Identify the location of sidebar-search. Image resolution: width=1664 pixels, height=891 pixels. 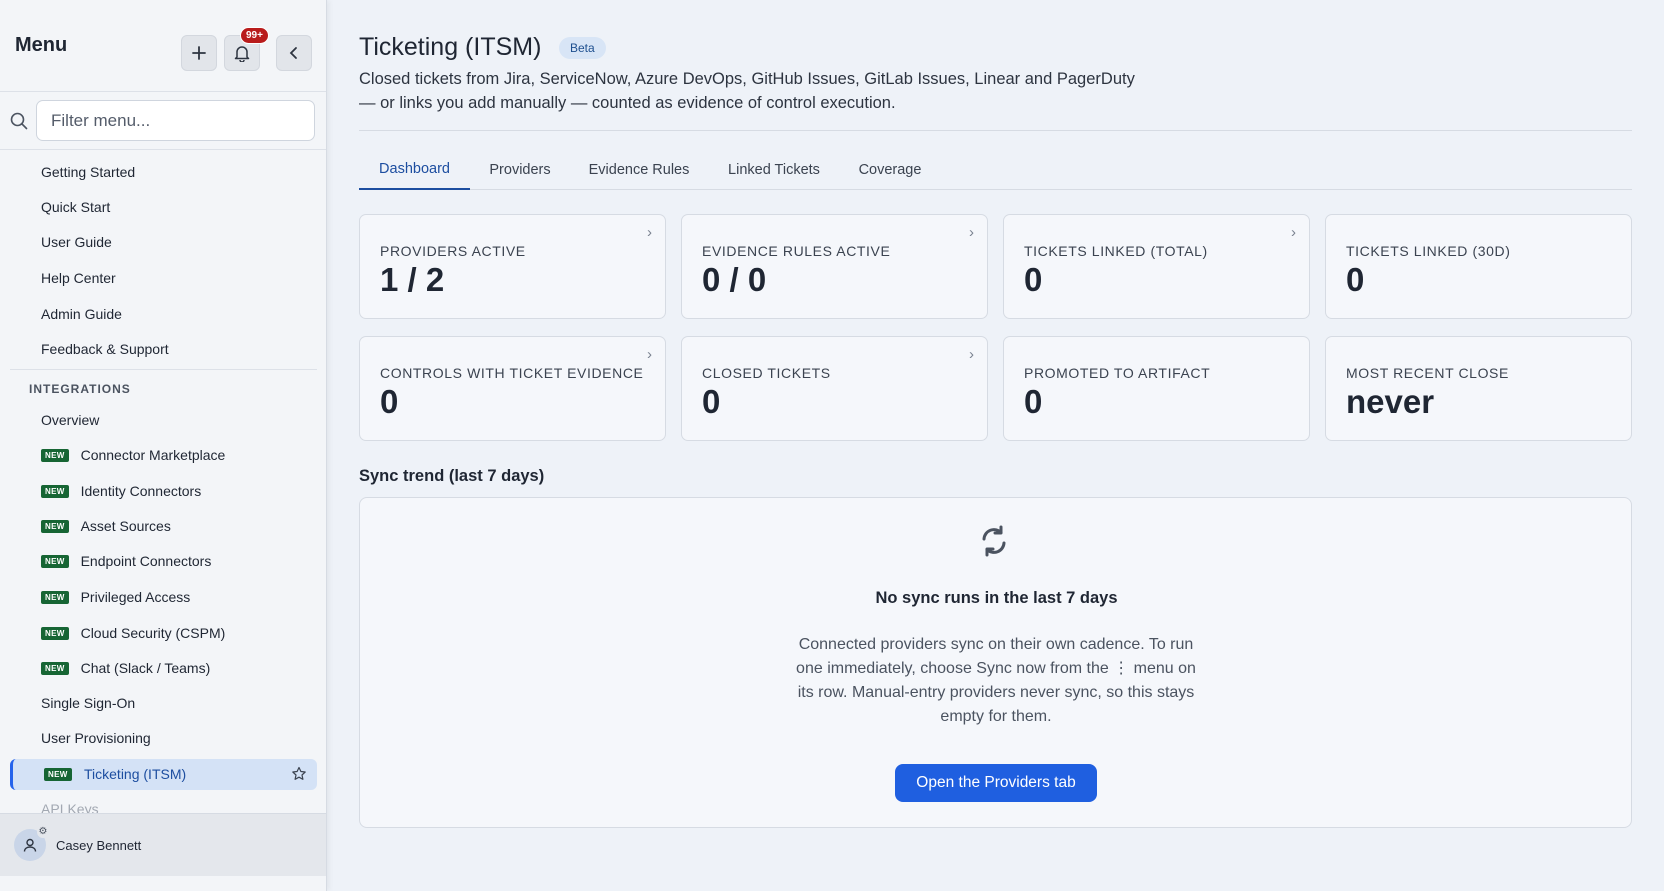
(163, 121).